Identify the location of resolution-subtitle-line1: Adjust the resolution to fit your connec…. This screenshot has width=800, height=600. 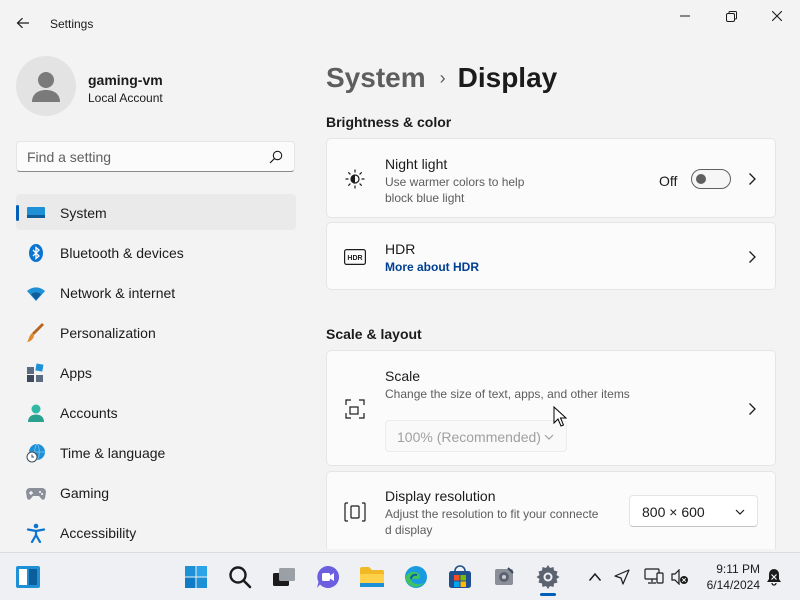
(492, 514).